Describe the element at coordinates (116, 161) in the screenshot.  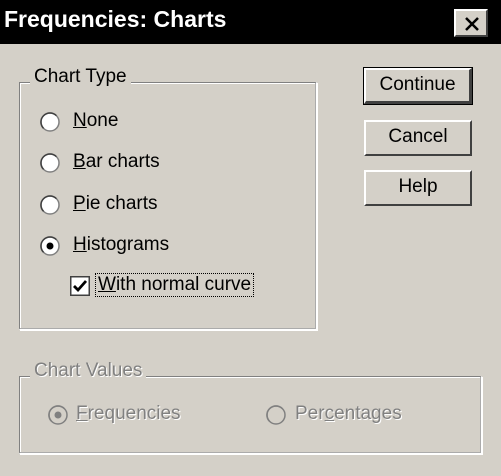
I see `radio-bar-charts-label: Bar charts` at that location.